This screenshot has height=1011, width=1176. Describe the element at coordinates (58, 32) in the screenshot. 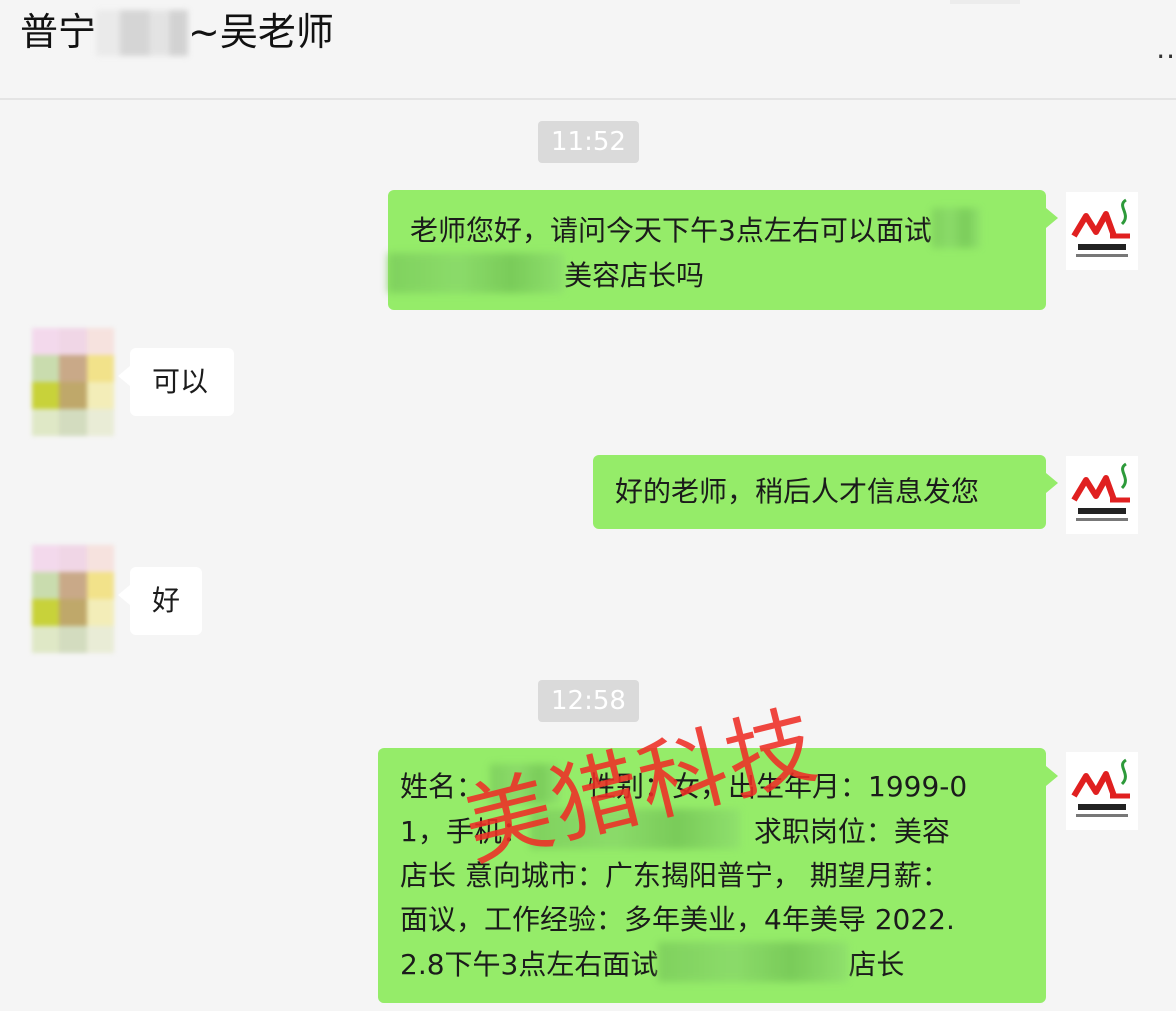

I see `chat-title-prefix: 普宁` at that location.